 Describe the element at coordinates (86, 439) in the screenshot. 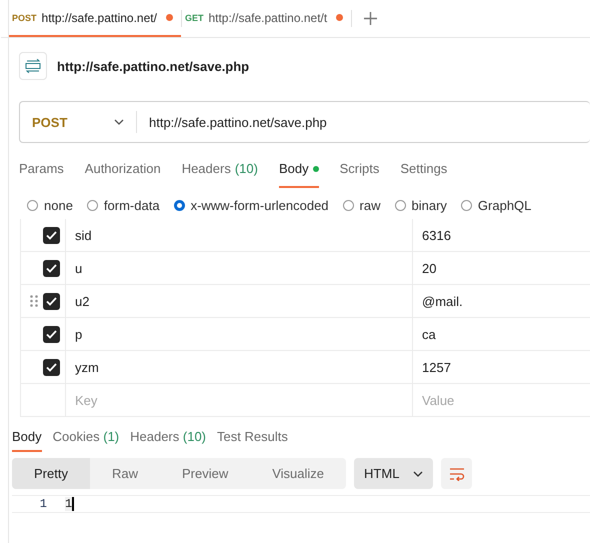

I see `response-tab: Cookies (1)` at that location.